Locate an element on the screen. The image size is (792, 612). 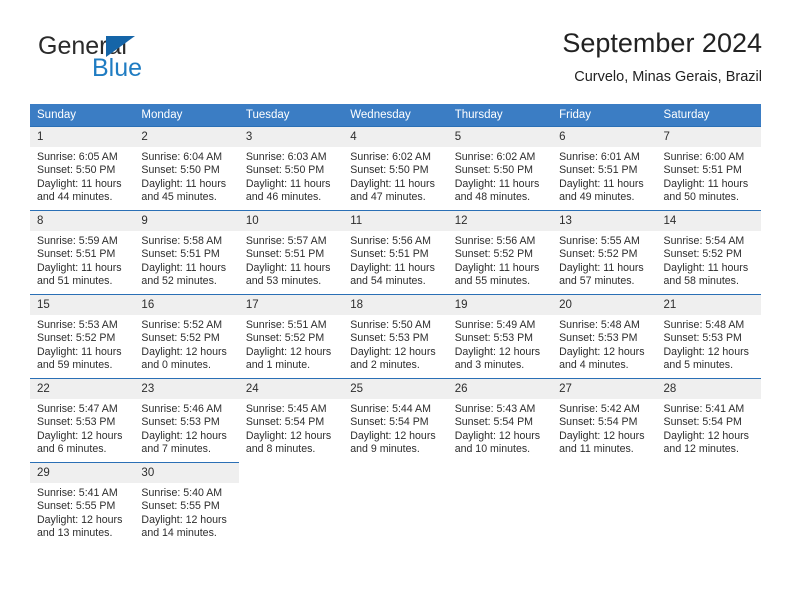
sunrise-text: Sunrise: 5:46 AM is located at coordinates (182, 409).